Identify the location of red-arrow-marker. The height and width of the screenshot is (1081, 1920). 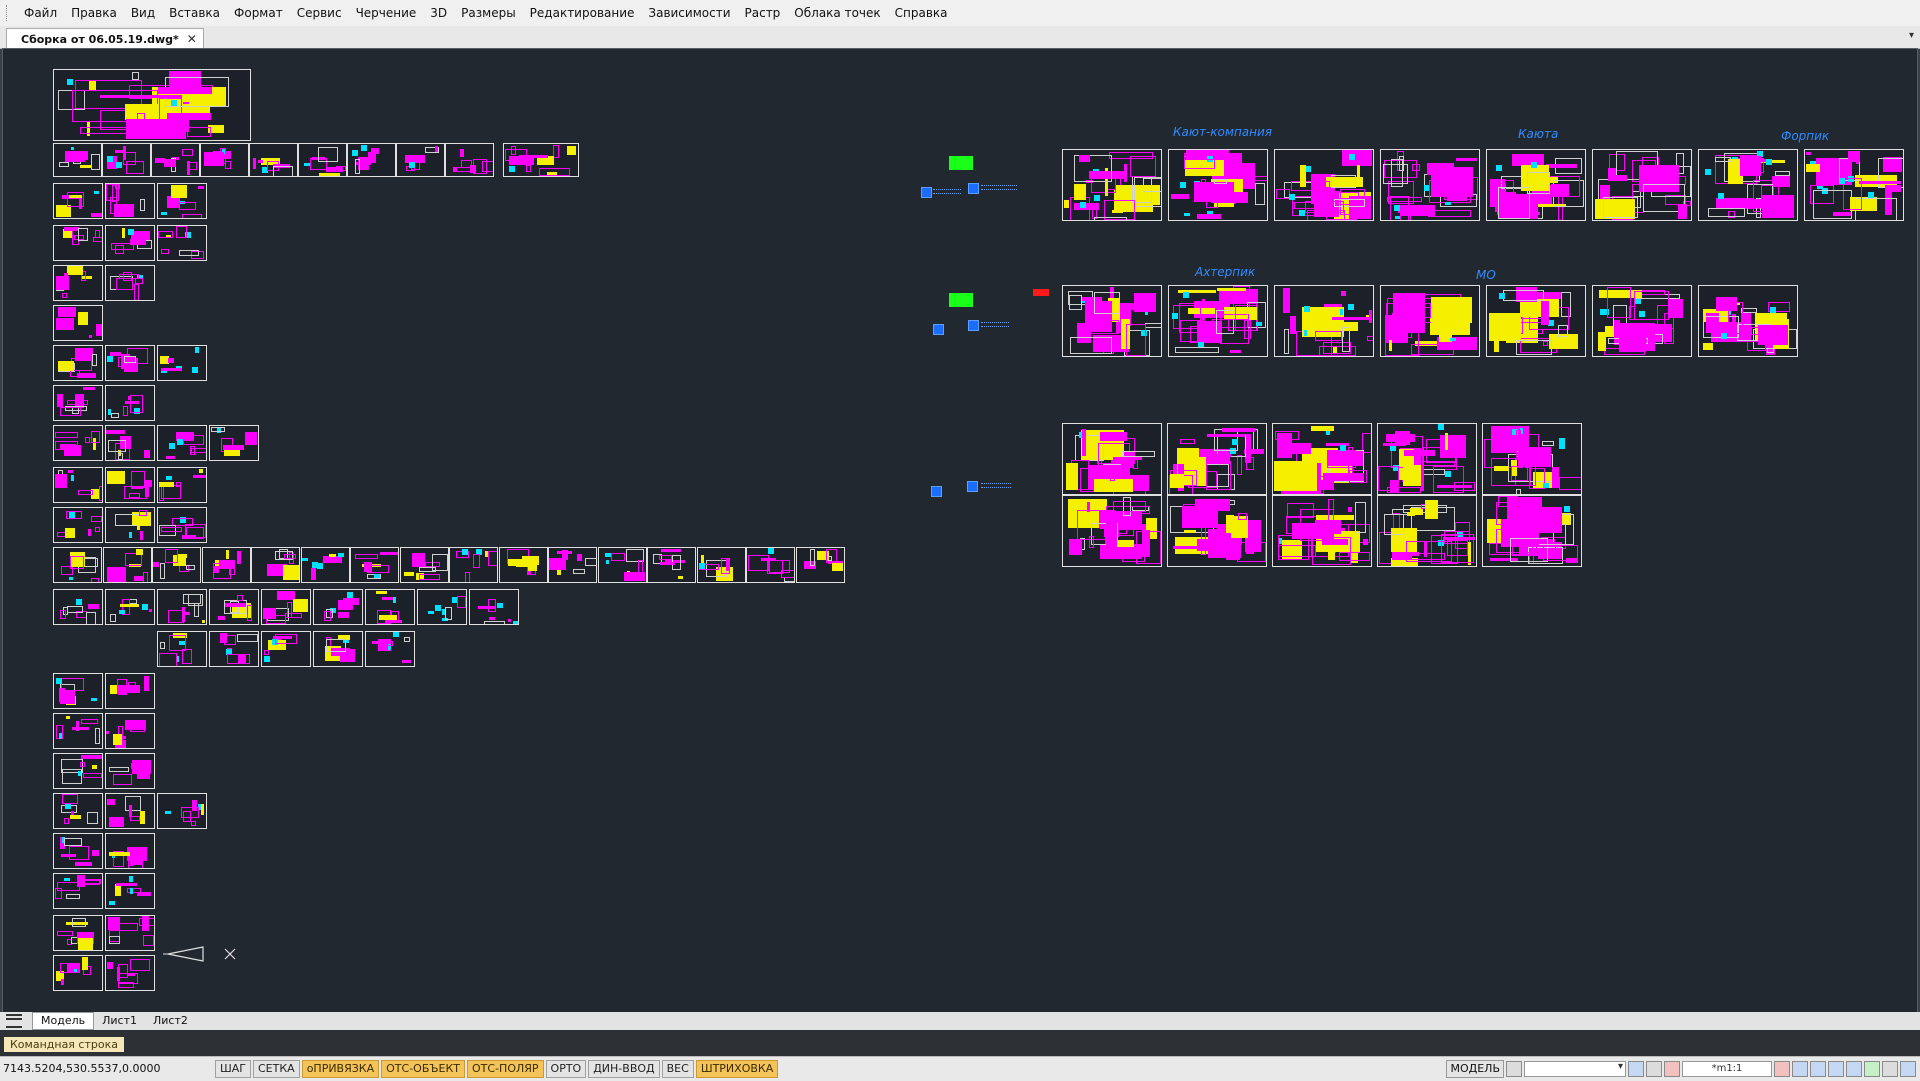
(1041, 292).